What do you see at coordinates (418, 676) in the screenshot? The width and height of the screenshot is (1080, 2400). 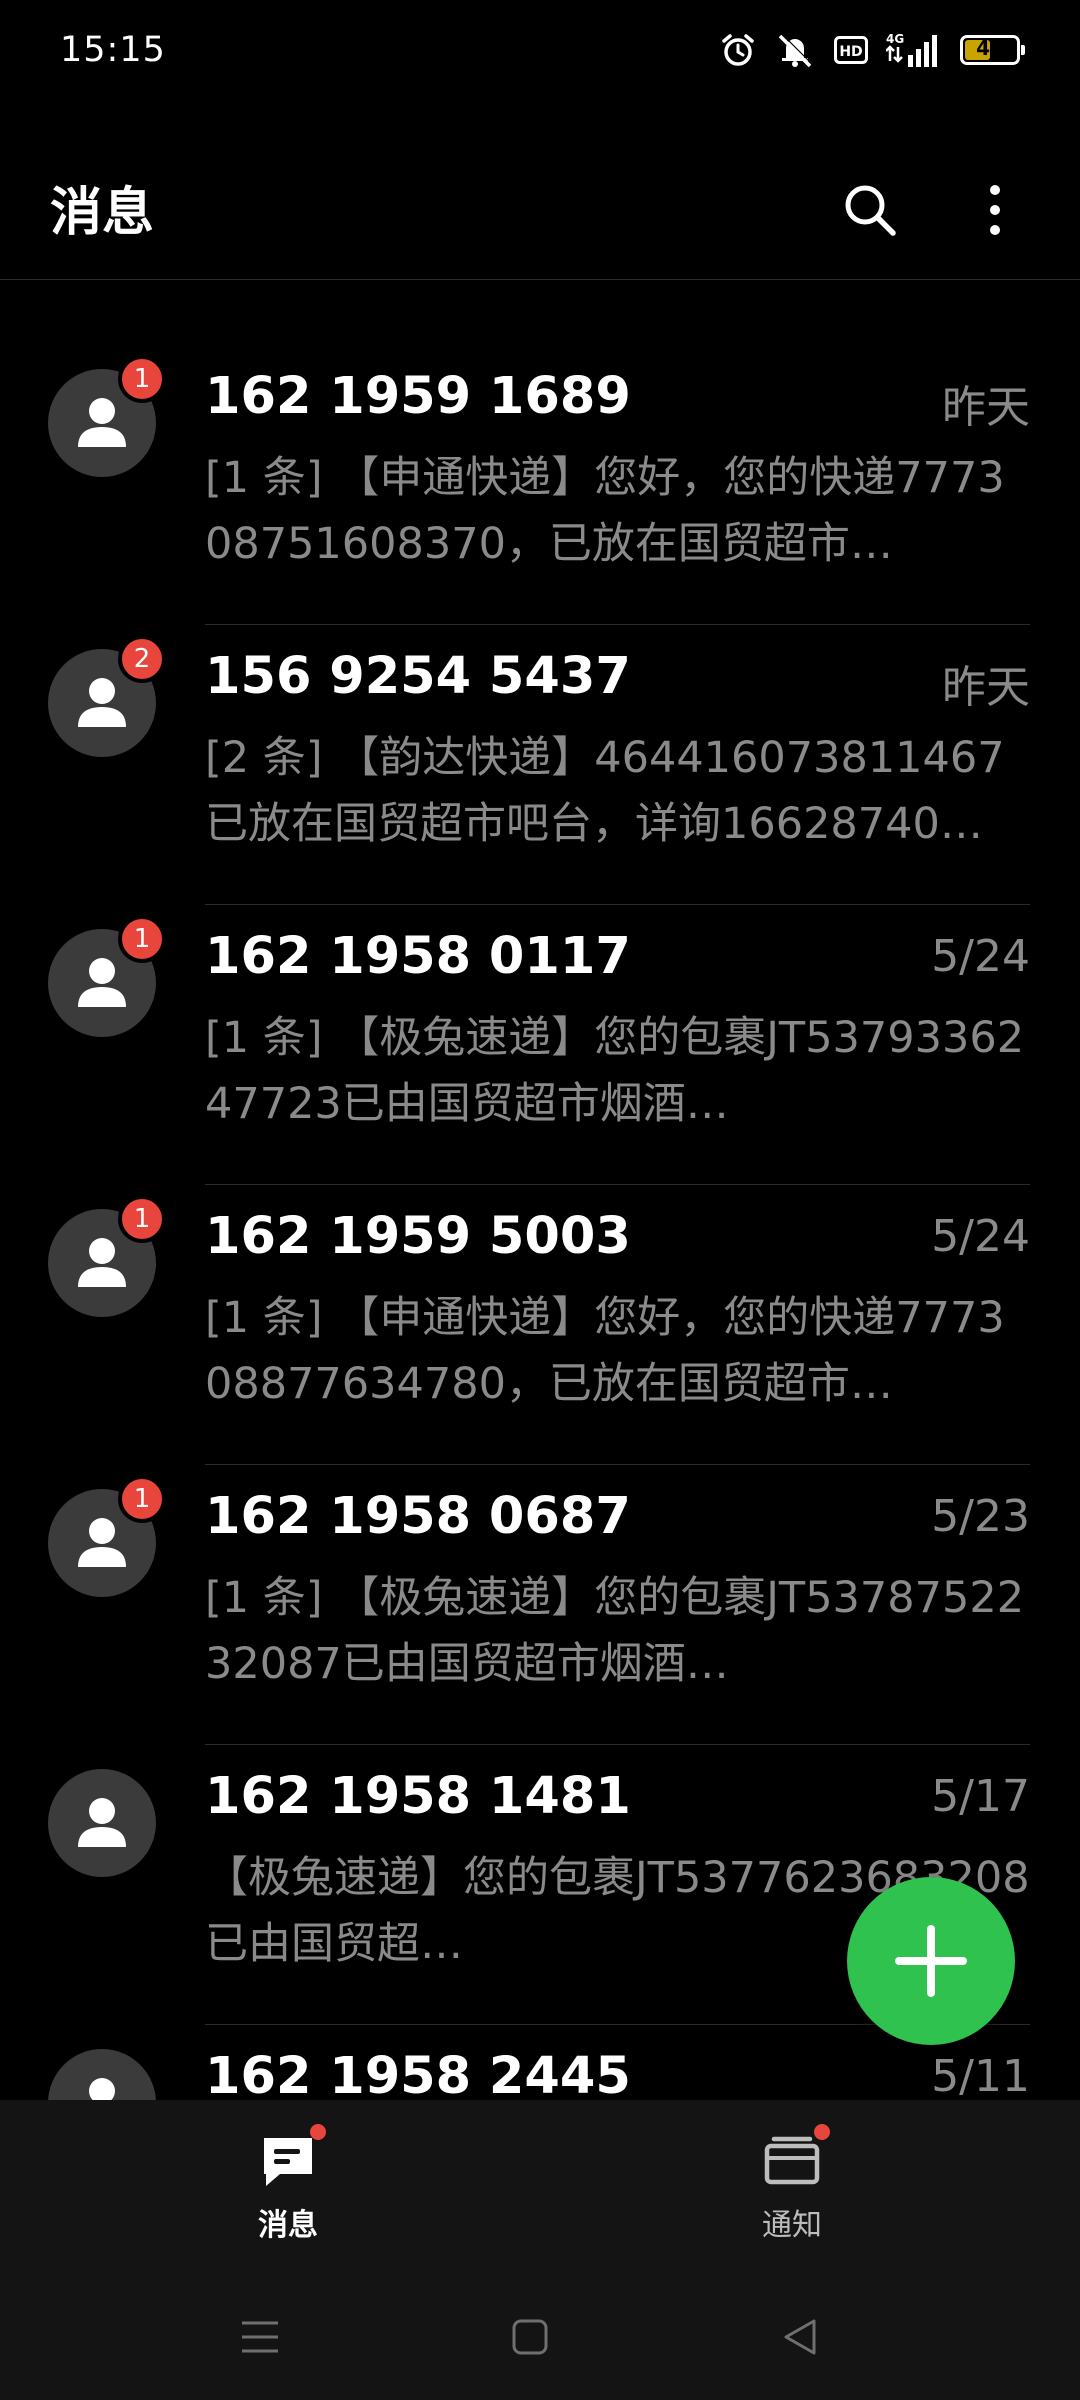 I see `conversation-name: 156 9254 5437` at bounding box center [418, 676].